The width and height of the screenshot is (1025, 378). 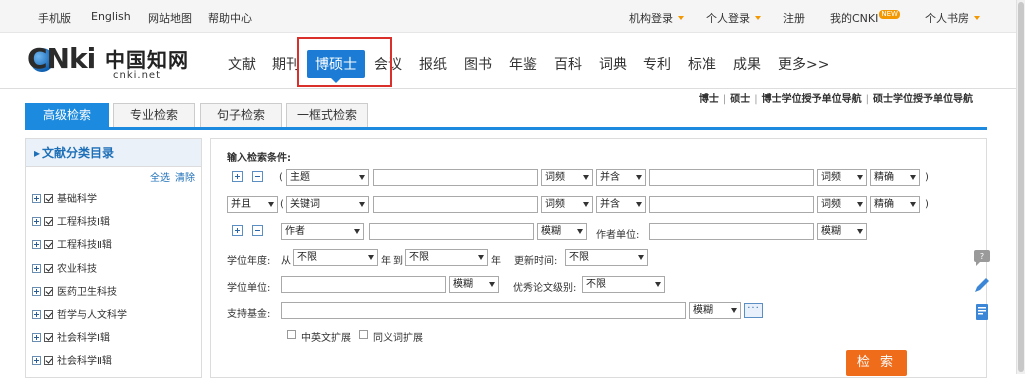 What do you see at coordinates (71, 336) in the screenshot?
I see `category-item: 社会科学Ⅰ辑` at bounding box center [71, 336].